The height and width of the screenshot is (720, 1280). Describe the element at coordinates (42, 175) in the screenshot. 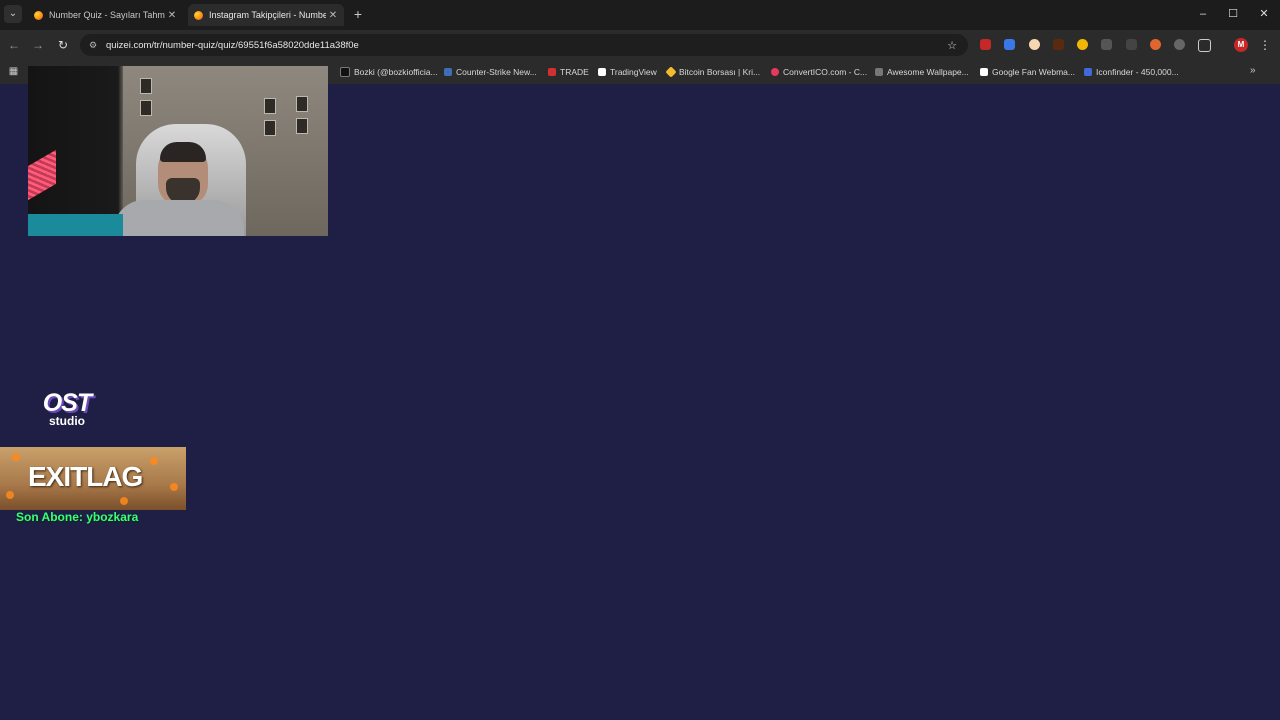

I see `rgb-light` at that location.